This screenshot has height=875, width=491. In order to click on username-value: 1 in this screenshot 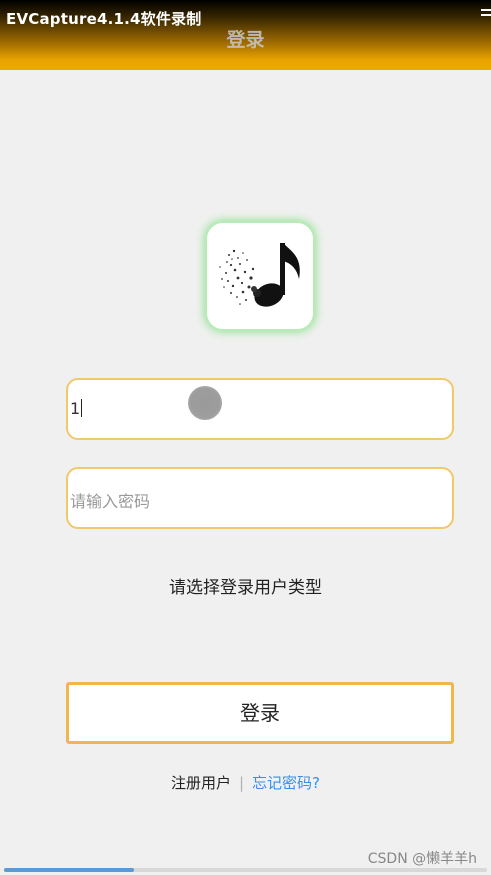, I will do `click(75, 408)`.